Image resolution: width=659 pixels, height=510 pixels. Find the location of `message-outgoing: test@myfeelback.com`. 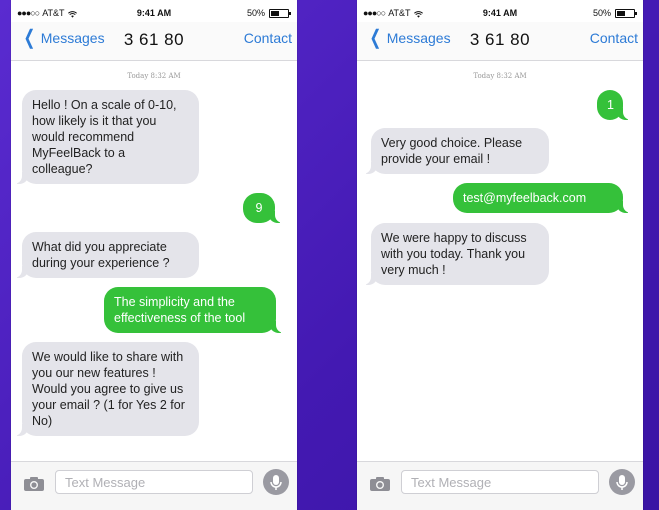

message-outgoing: test@myfeelback.com is located at coordinates (543, 198).